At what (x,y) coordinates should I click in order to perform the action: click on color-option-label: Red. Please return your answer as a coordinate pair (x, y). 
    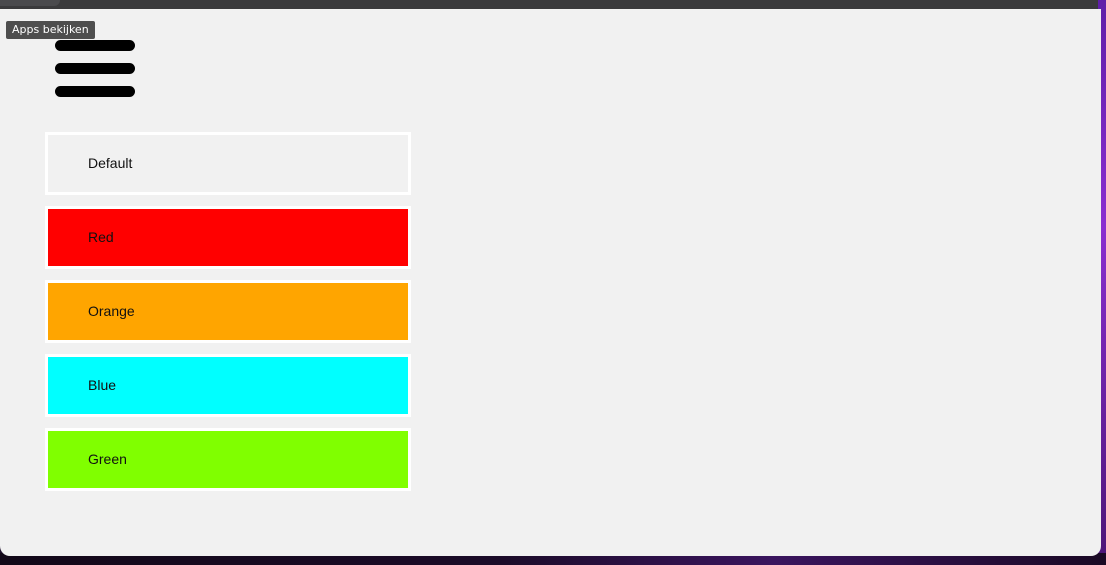
    Looking at the image, I should click on (101, 237).